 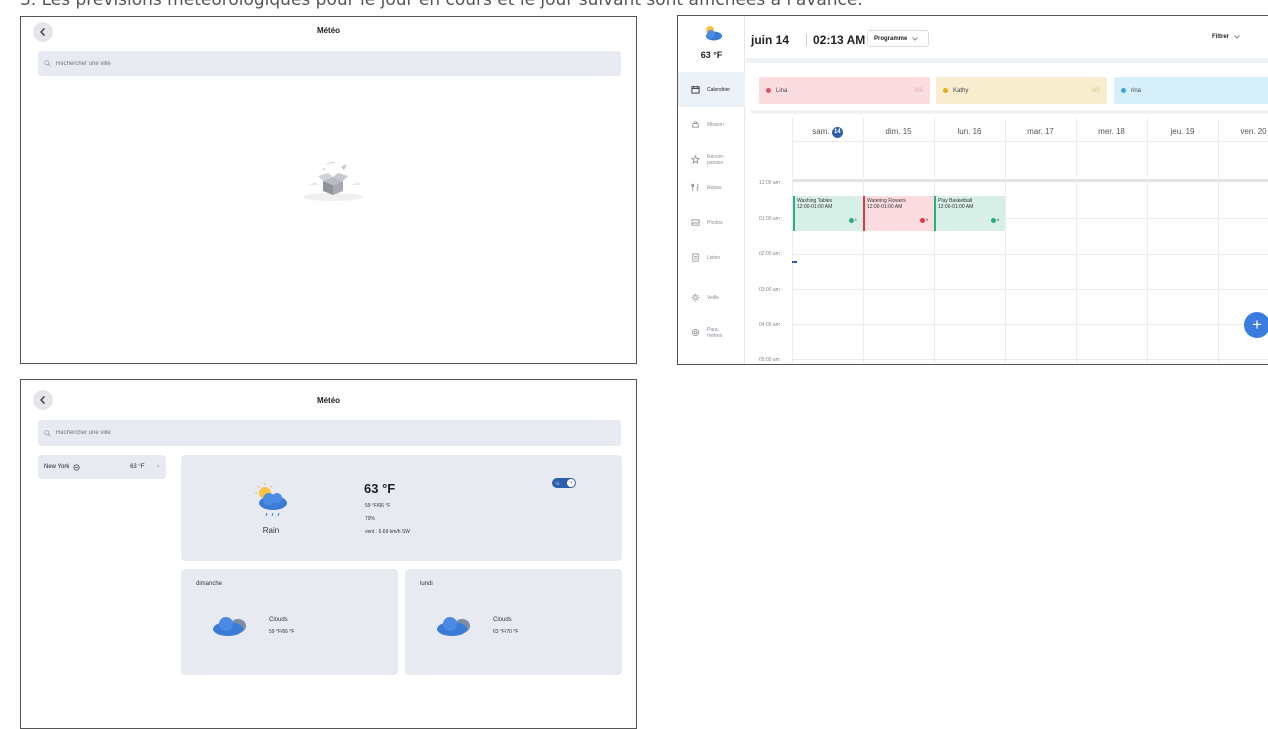 What do you see at coordinates (426, 584) in the screenshot?
I see `forecast-day: lundi` at bounding box center [426, 584].